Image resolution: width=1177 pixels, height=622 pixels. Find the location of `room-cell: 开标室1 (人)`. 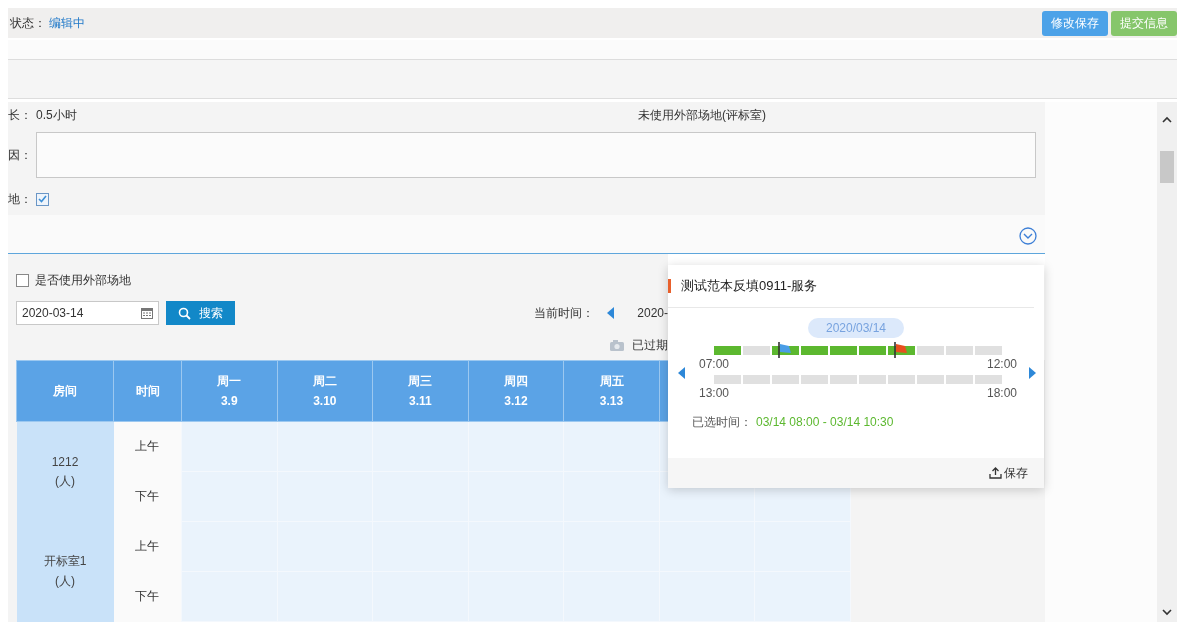

room-cell: 开标室1 (人) is located at coordinates (65, 571).